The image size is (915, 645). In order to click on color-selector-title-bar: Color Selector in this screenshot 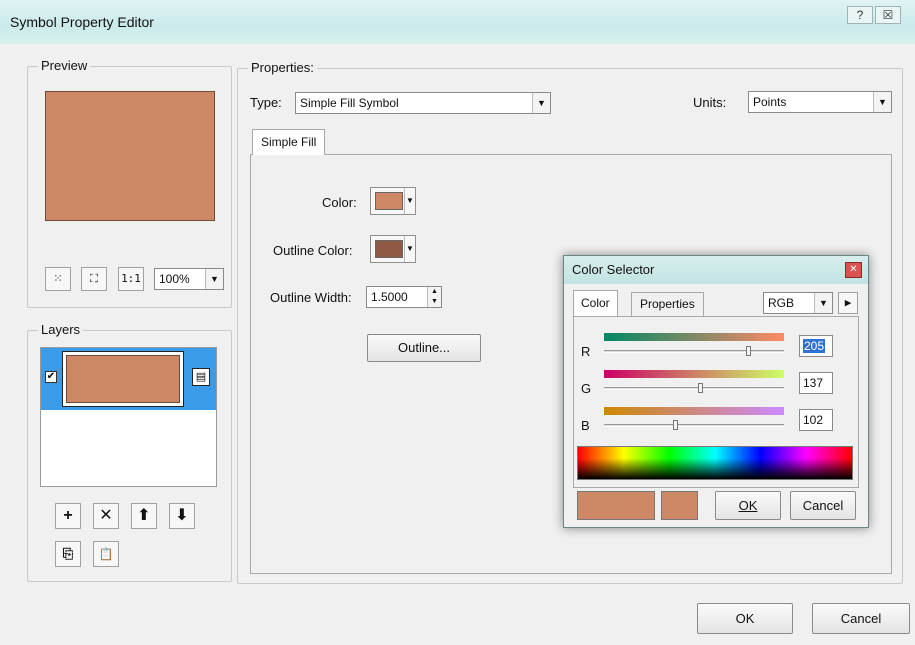, I will do `click(716, 270)`.